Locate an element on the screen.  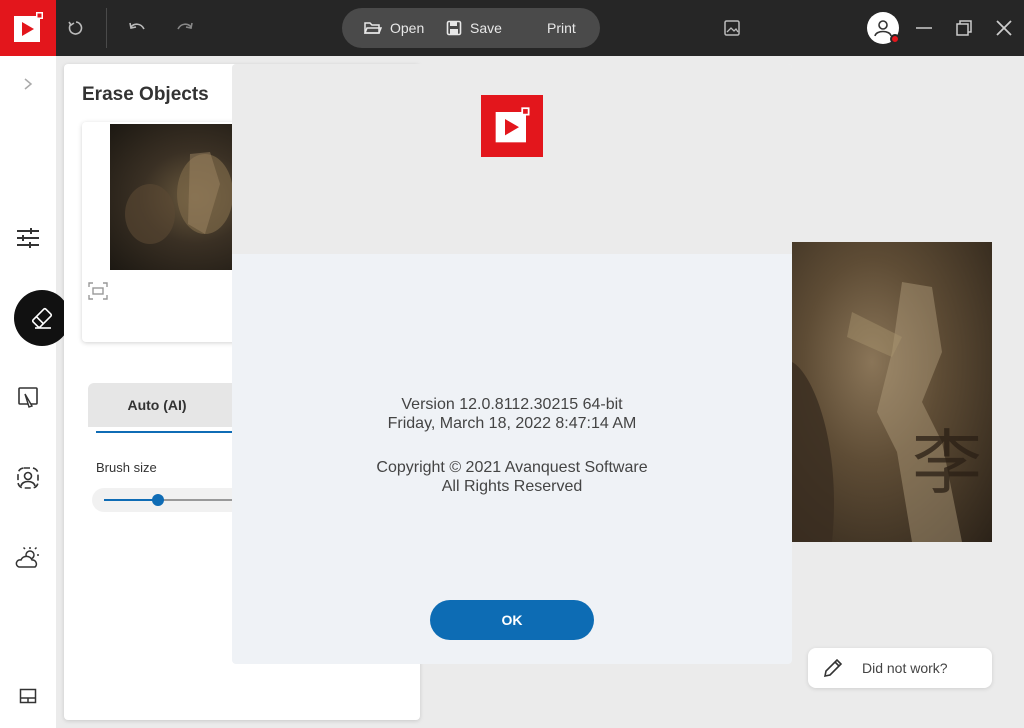
print-label: Print is located at coordinates (561, 28).